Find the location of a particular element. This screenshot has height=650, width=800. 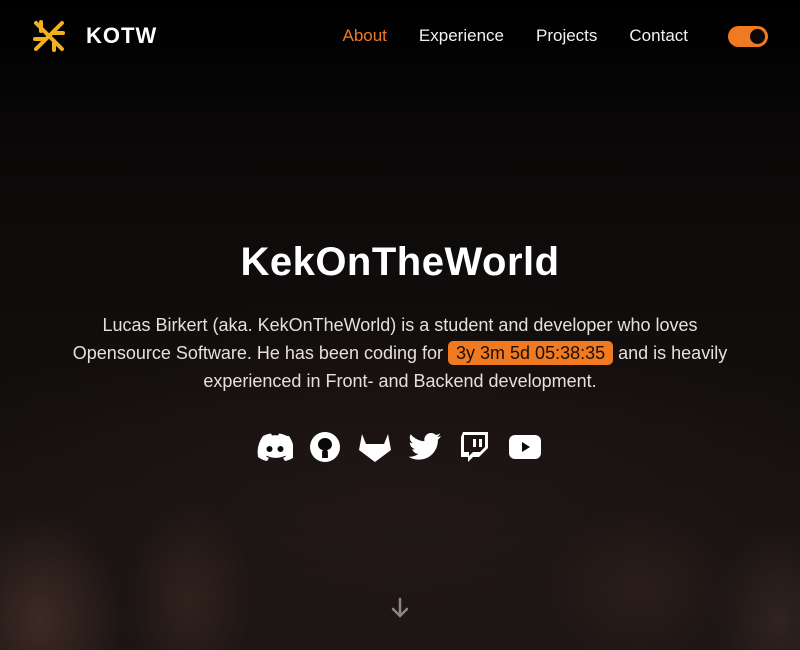

social-links is located at coordinates (400, 447).